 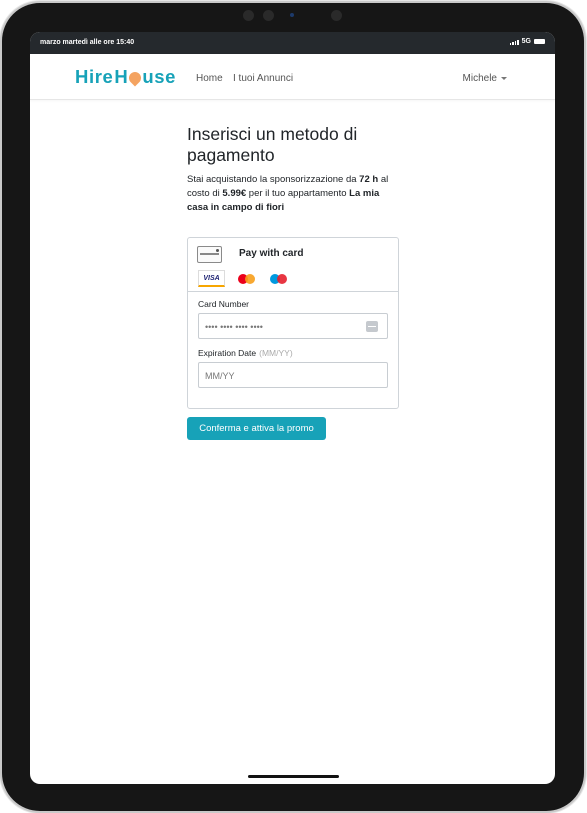 I want to click on network-label: 5G, so click(x=526, y=41).